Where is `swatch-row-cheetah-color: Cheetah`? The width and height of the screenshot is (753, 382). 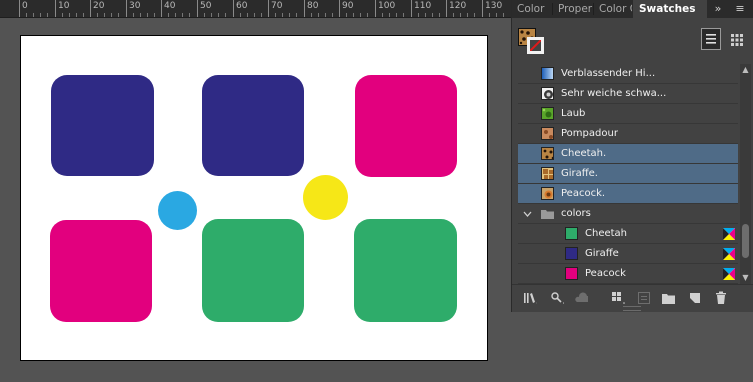 swatch-row-cheetah-color: Cheetah is located at coordinates (628, 234).